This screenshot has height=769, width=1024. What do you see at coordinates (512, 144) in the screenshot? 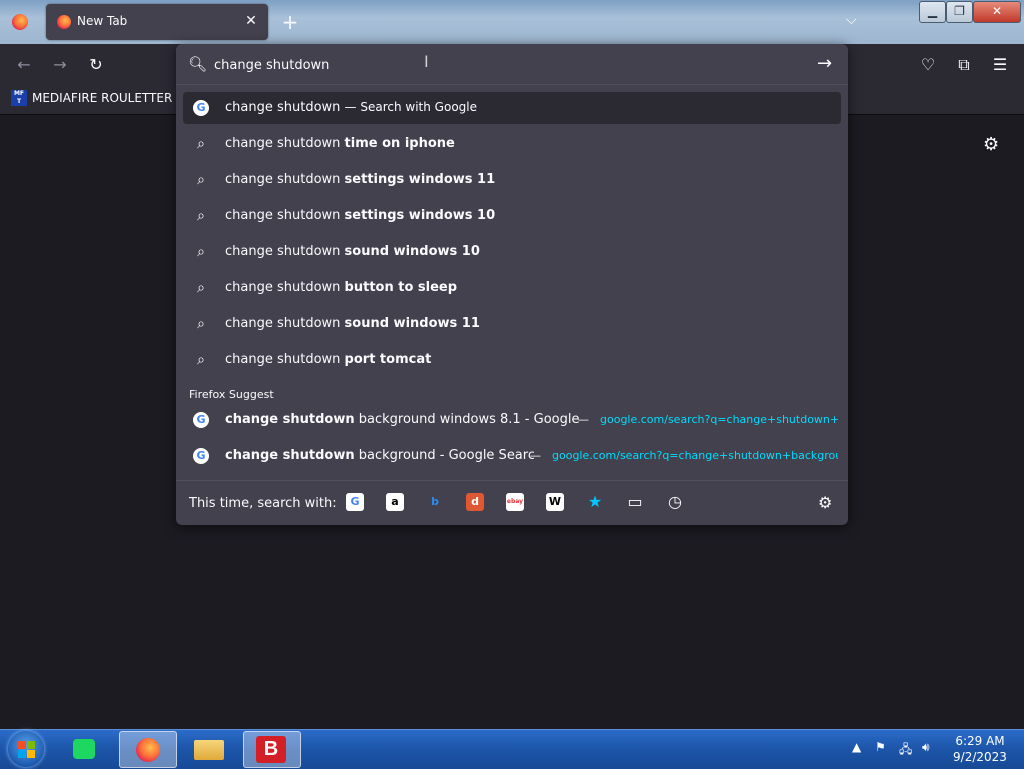
I see `urlbar-result-row: ⌕ change shutdown time on iphone` at bounding box center [512, 144].